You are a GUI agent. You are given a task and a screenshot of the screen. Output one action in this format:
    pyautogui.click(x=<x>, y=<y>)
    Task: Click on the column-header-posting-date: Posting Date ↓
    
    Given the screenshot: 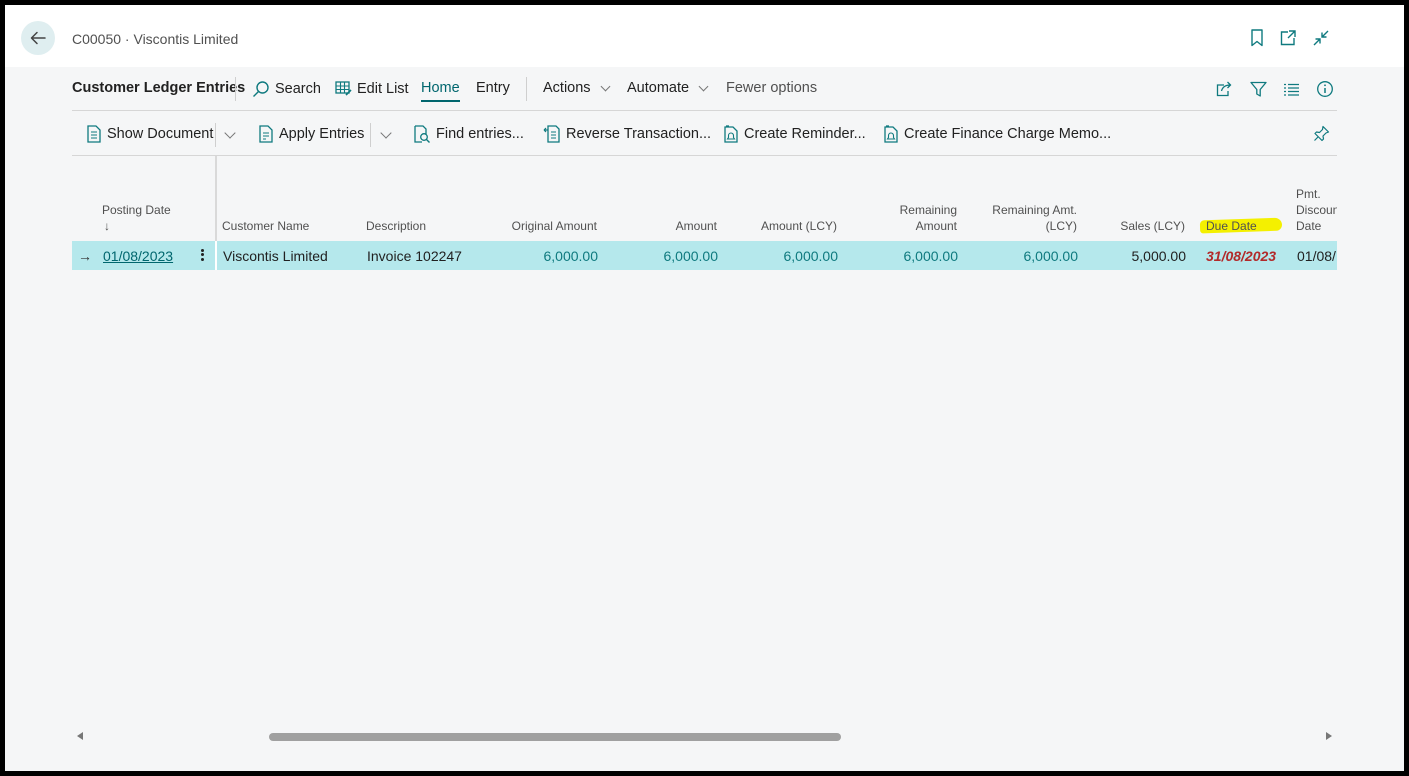 What is the action you would take?
    pyautogui.click(x=136, y=218)
    